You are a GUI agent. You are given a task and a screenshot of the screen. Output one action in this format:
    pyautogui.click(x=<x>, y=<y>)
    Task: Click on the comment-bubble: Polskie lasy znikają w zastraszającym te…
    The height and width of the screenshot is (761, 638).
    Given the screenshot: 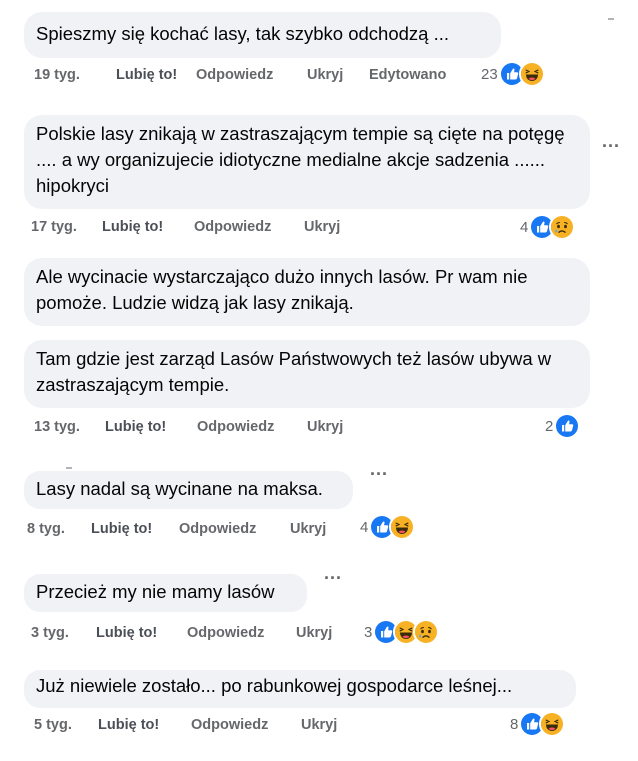 What is the action you would take?
    pyautogui.click(x=307, y=162)
    